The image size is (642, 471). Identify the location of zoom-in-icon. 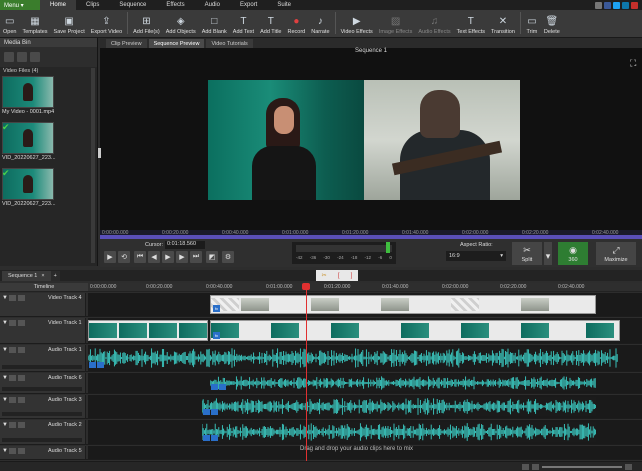
(628, 467).